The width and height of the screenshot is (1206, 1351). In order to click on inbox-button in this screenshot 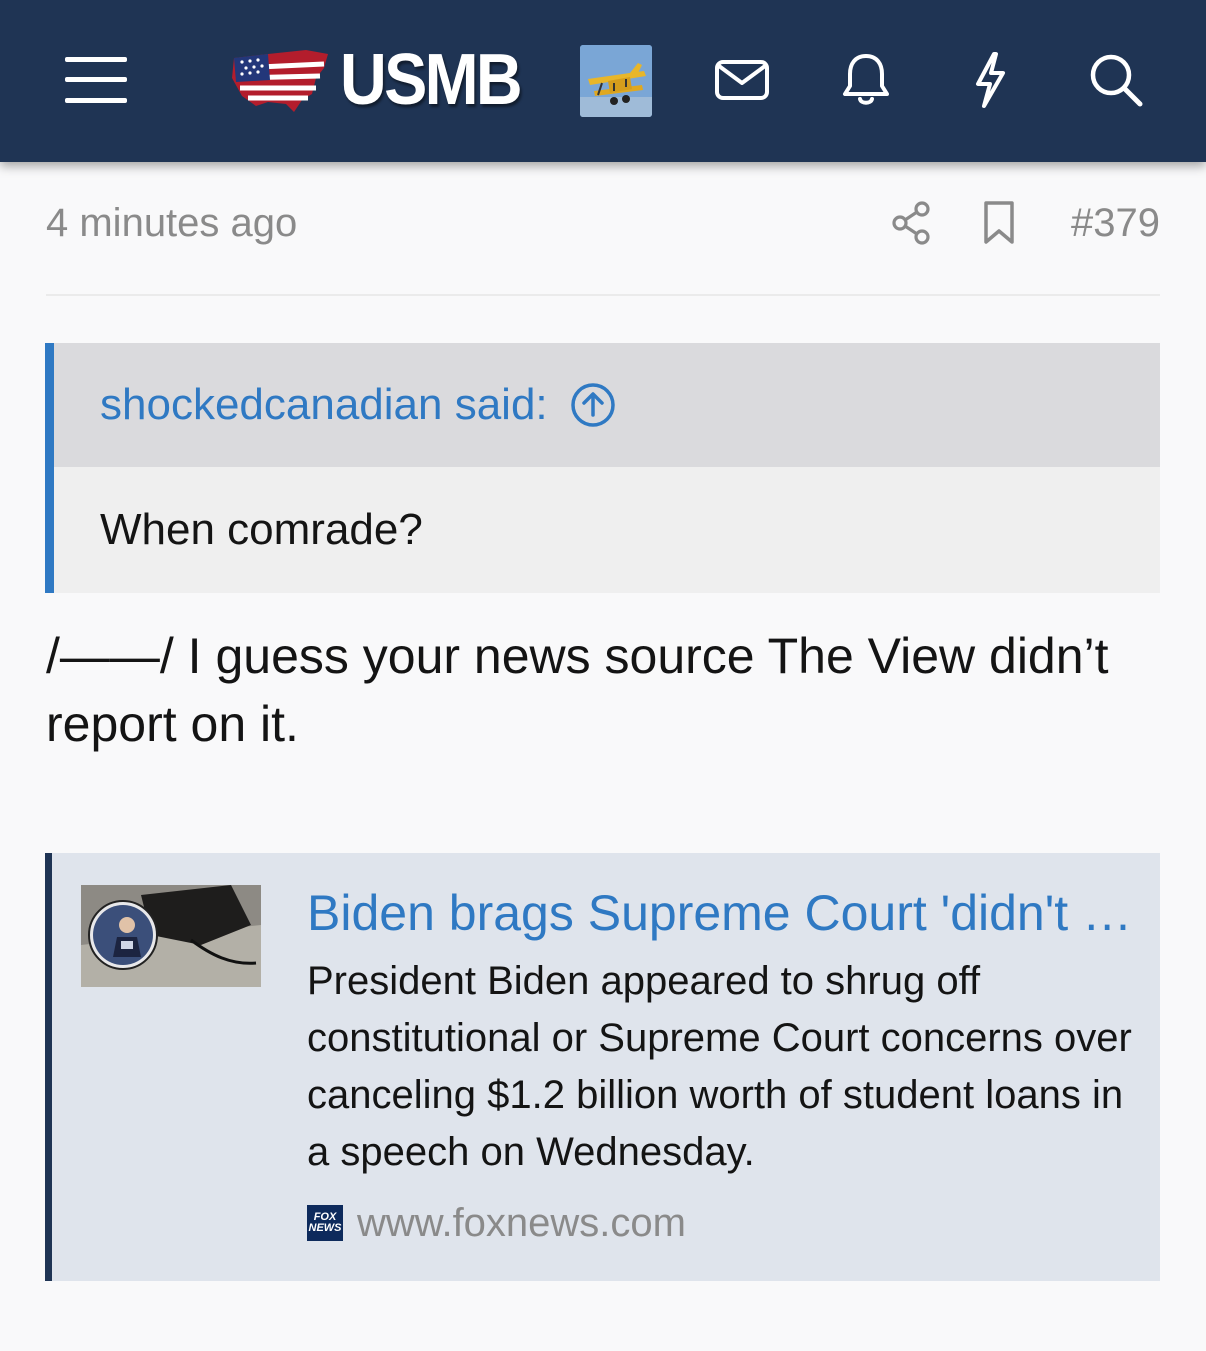, I will do `click(742, 80)`.